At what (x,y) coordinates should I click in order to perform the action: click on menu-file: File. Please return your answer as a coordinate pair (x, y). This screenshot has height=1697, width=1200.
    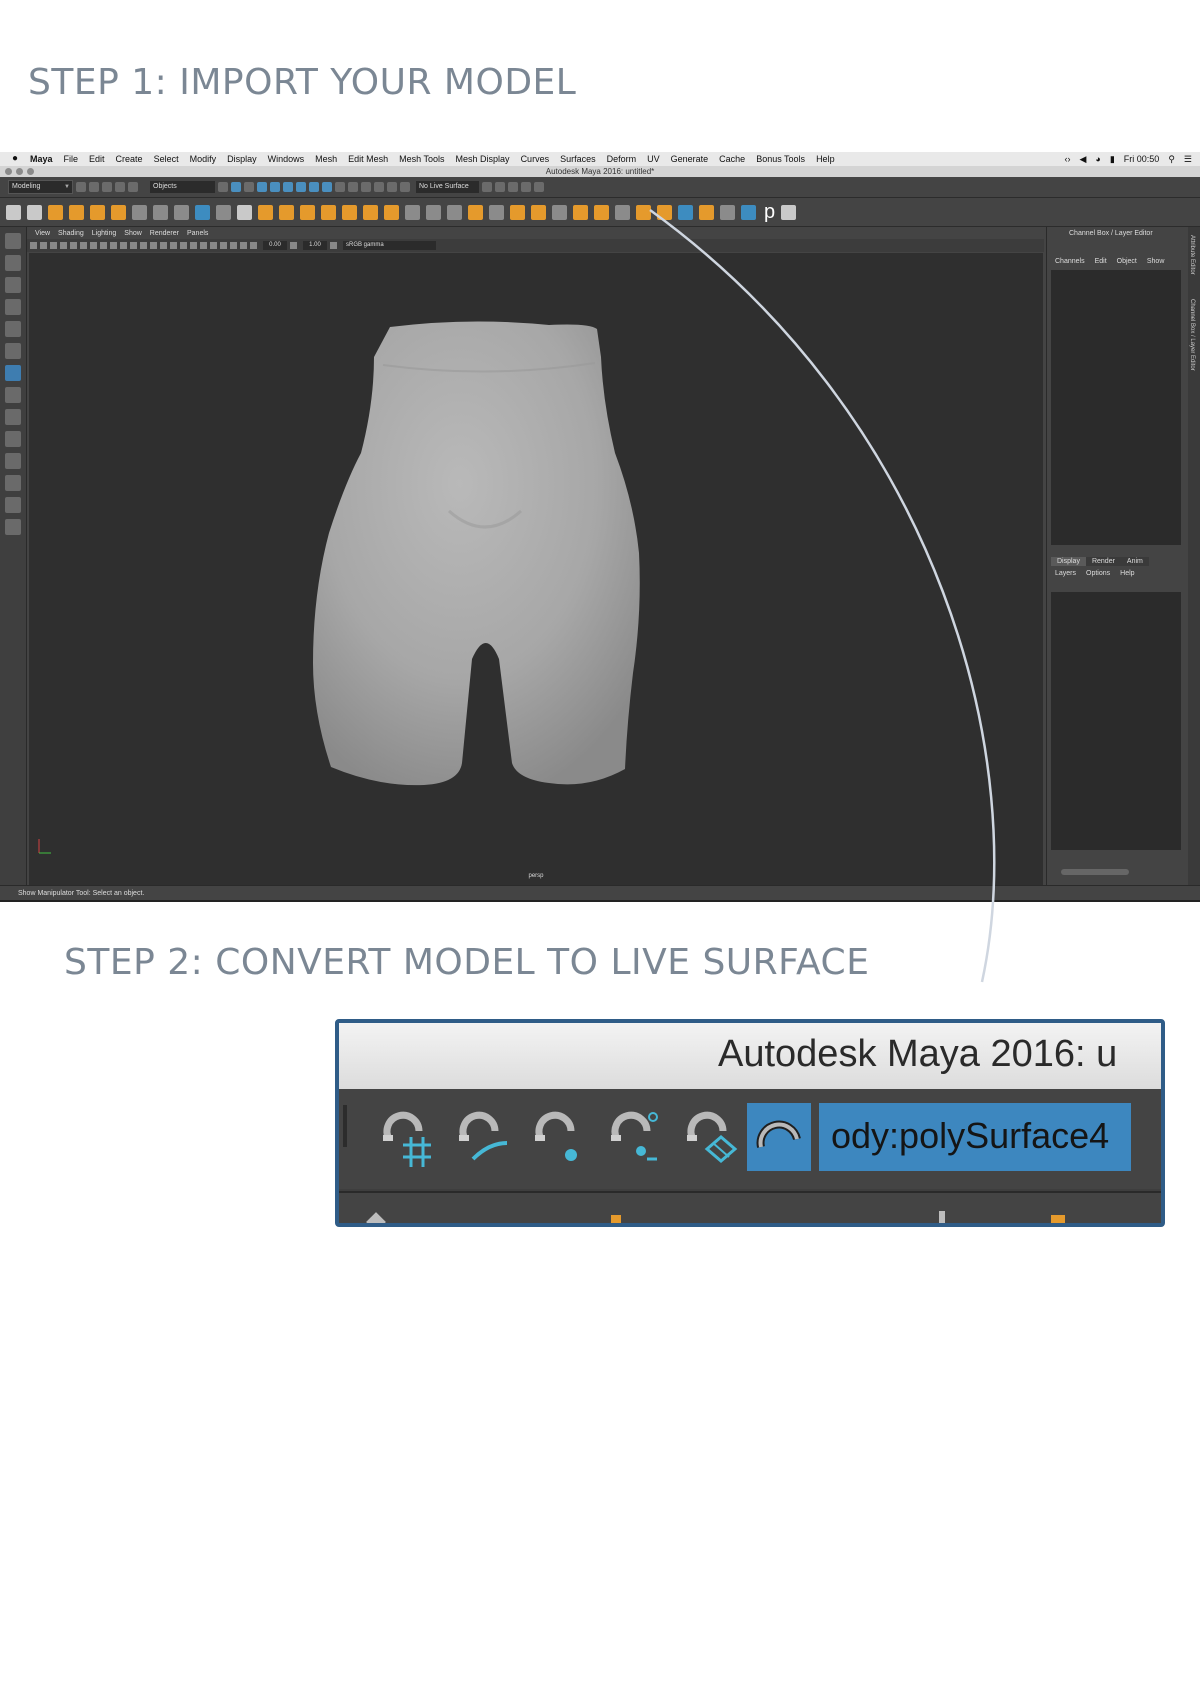
    Looking at the image, I should click on (71, 159).